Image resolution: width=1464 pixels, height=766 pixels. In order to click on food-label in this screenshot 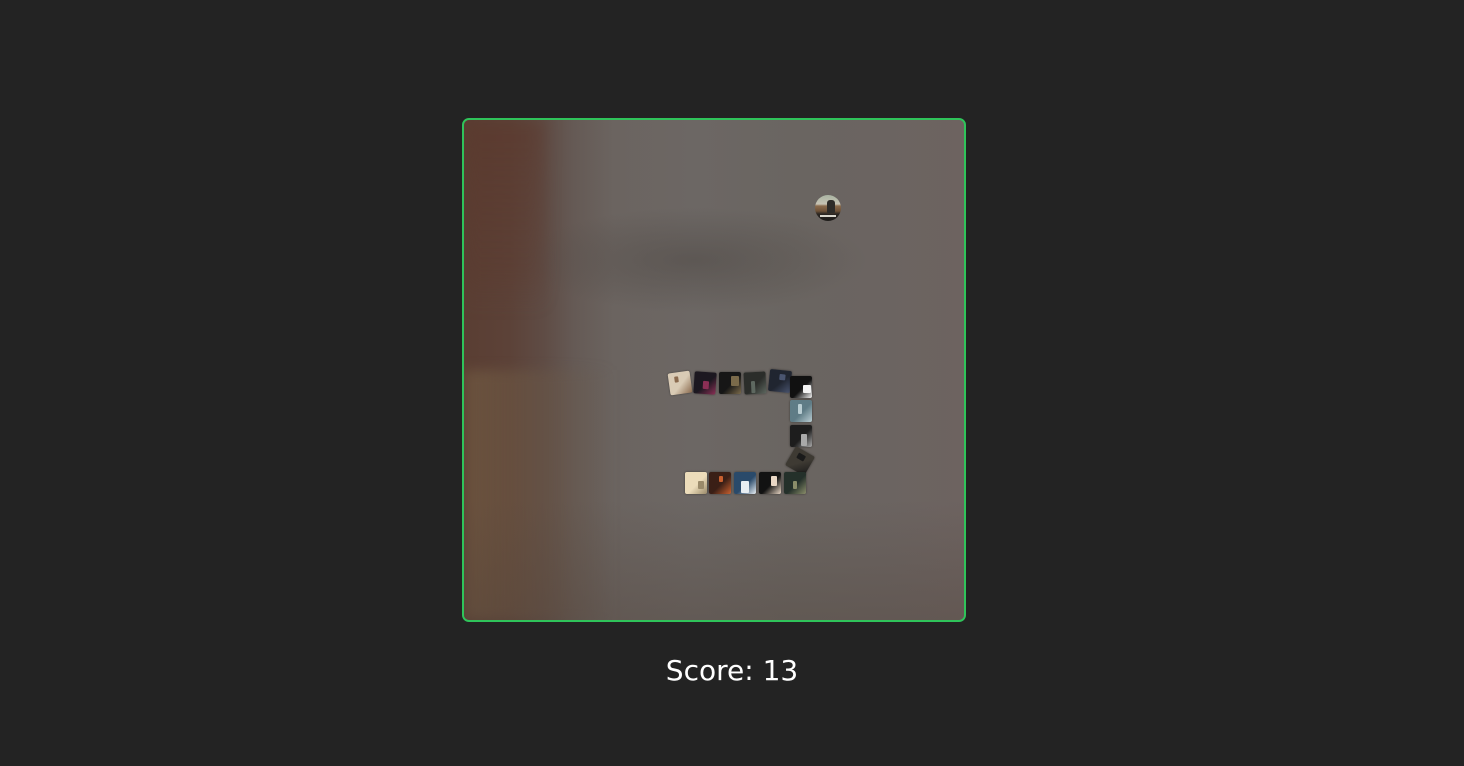, I will do `click(828, 216)`.